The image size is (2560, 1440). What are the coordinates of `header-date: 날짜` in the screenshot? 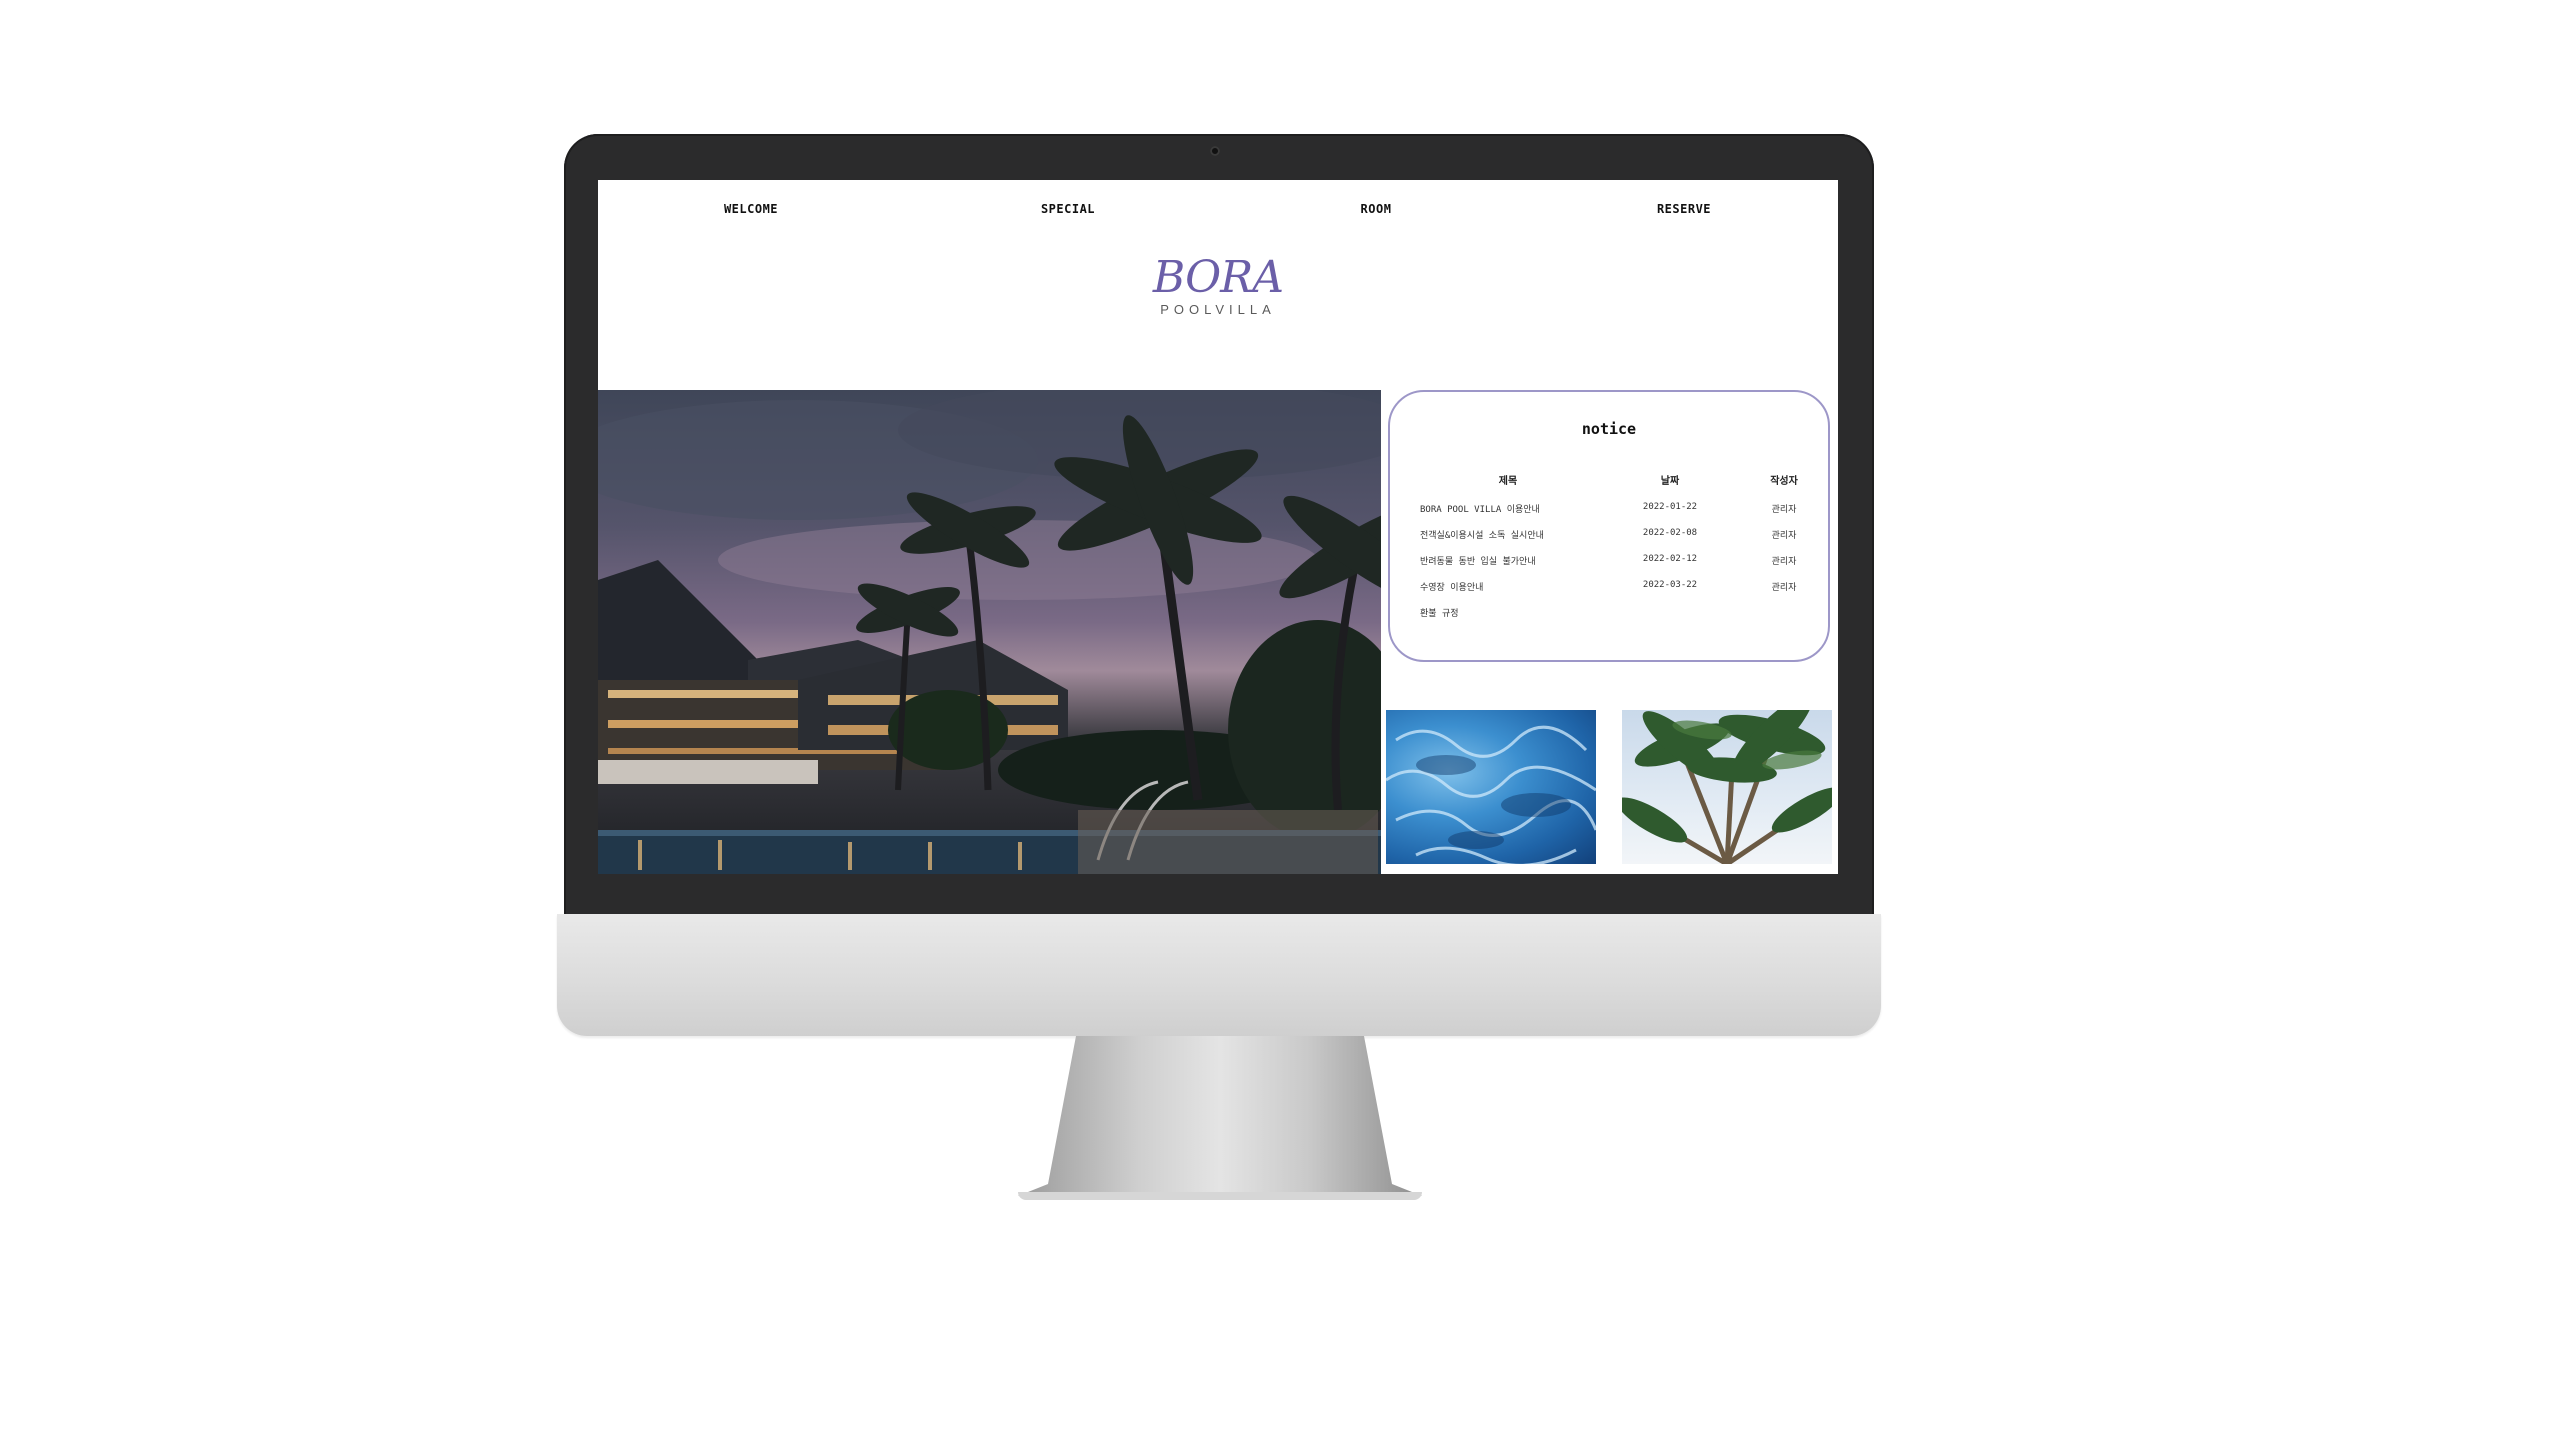 It's located at (1670, 481).